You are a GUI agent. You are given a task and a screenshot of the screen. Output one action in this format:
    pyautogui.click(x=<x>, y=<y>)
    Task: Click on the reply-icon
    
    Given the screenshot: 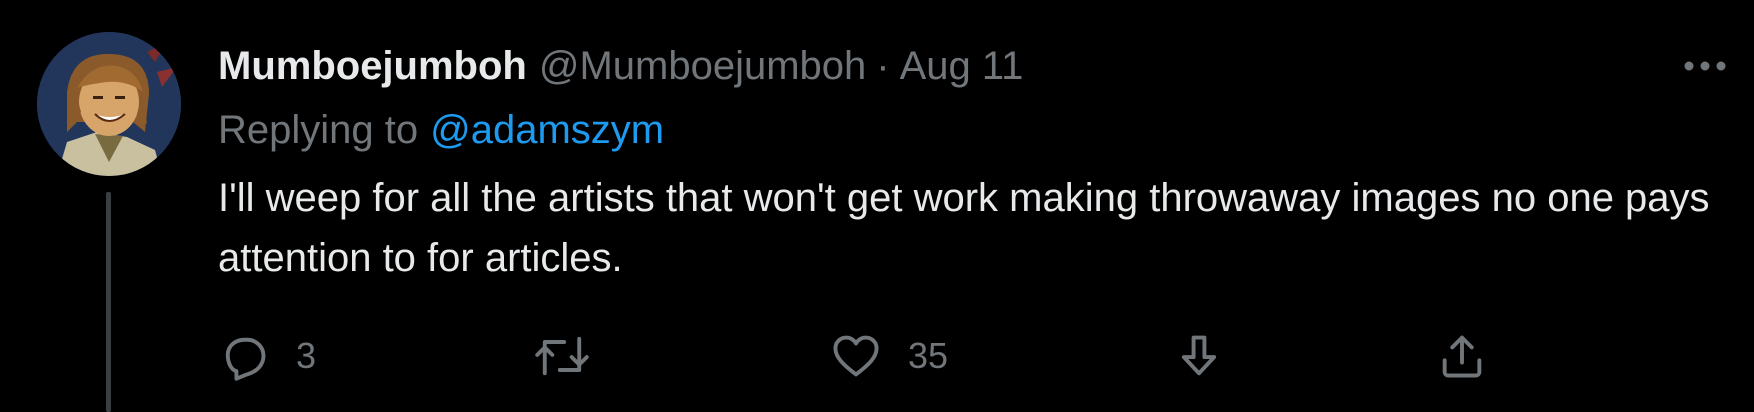 What is the action you would take?
    pyautogui.click(x=244, y=356)
    